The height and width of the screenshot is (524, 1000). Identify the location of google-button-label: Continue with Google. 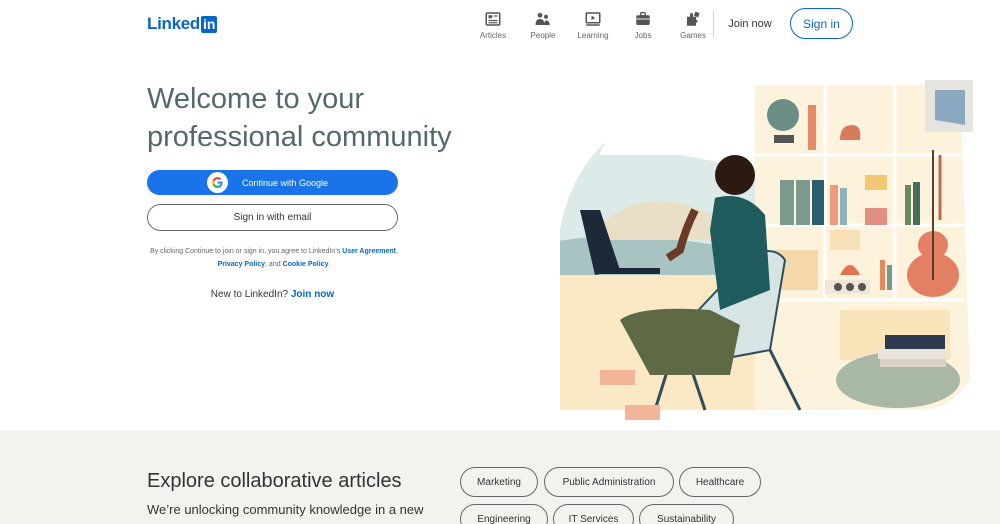
(285, 182).